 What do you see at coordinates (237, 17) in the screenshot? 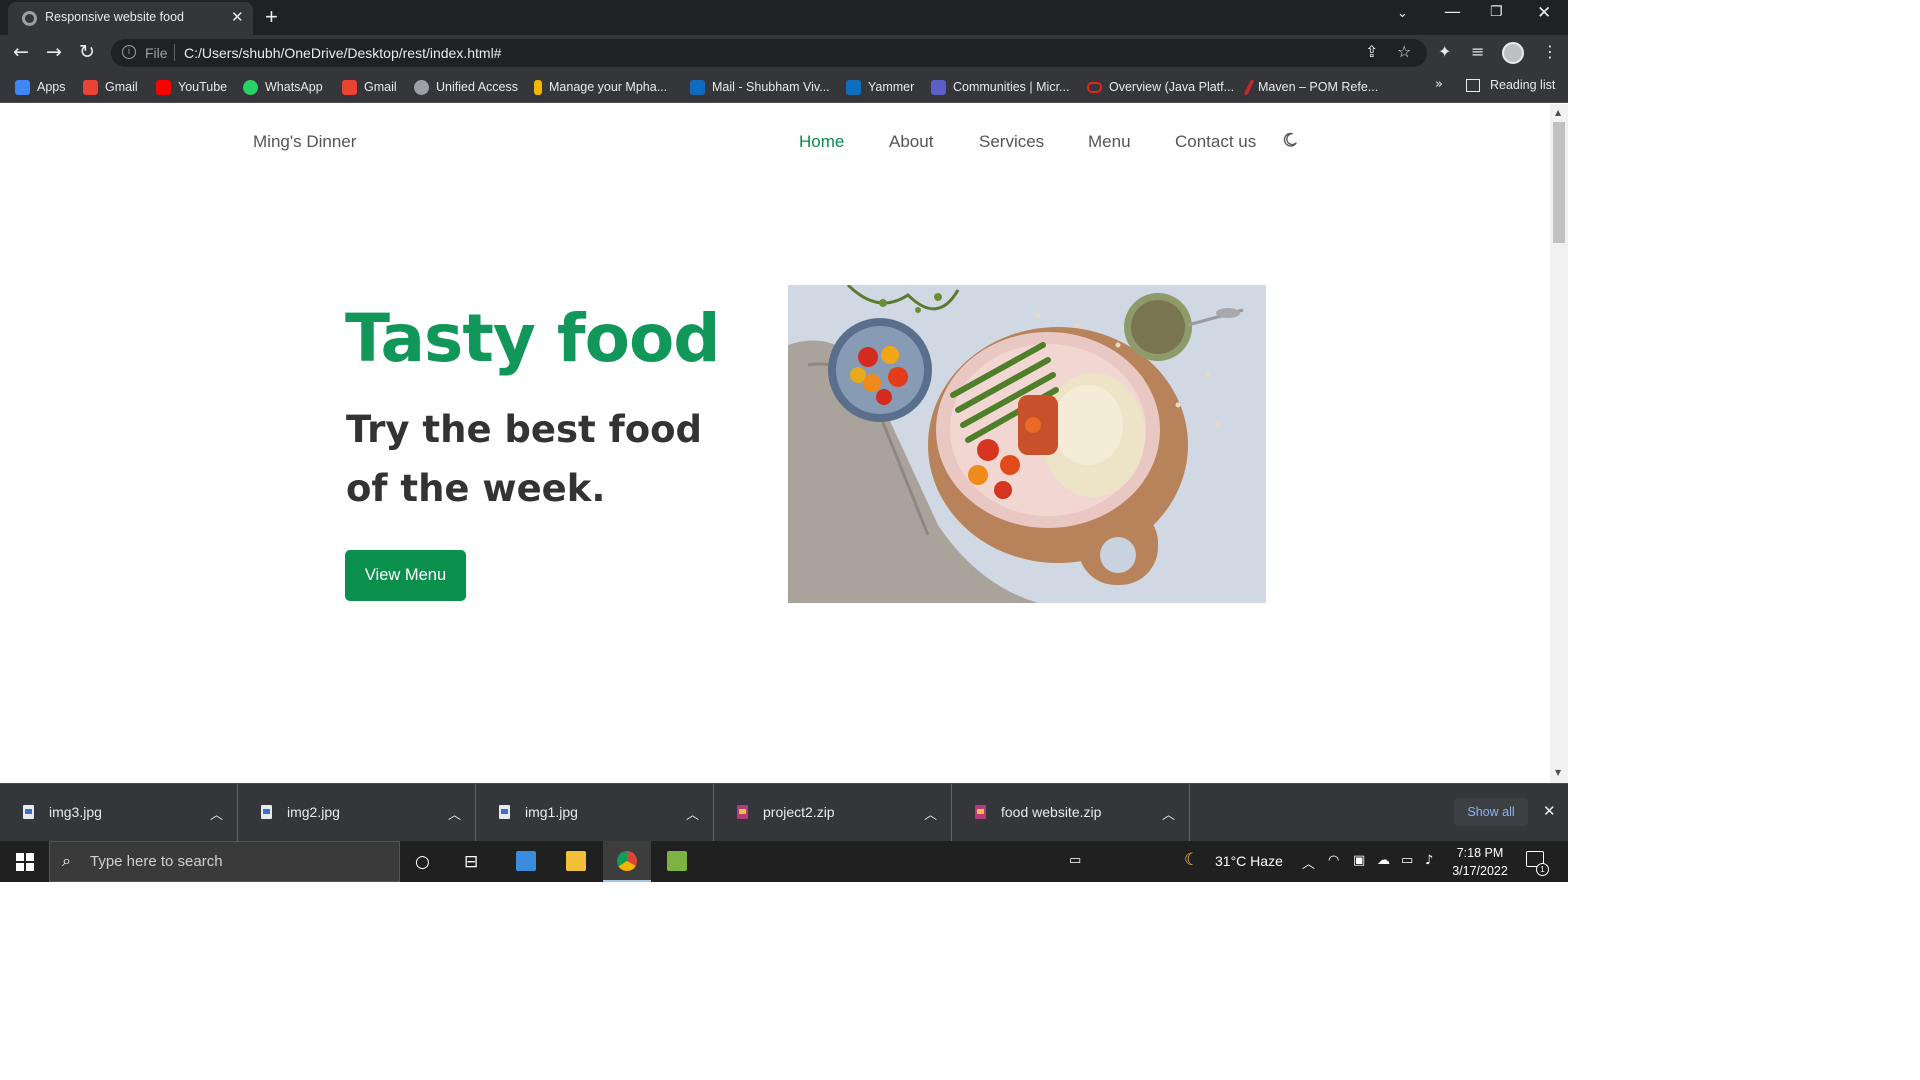
I see `close-icon: ✕` at bounding box center [237, 17].